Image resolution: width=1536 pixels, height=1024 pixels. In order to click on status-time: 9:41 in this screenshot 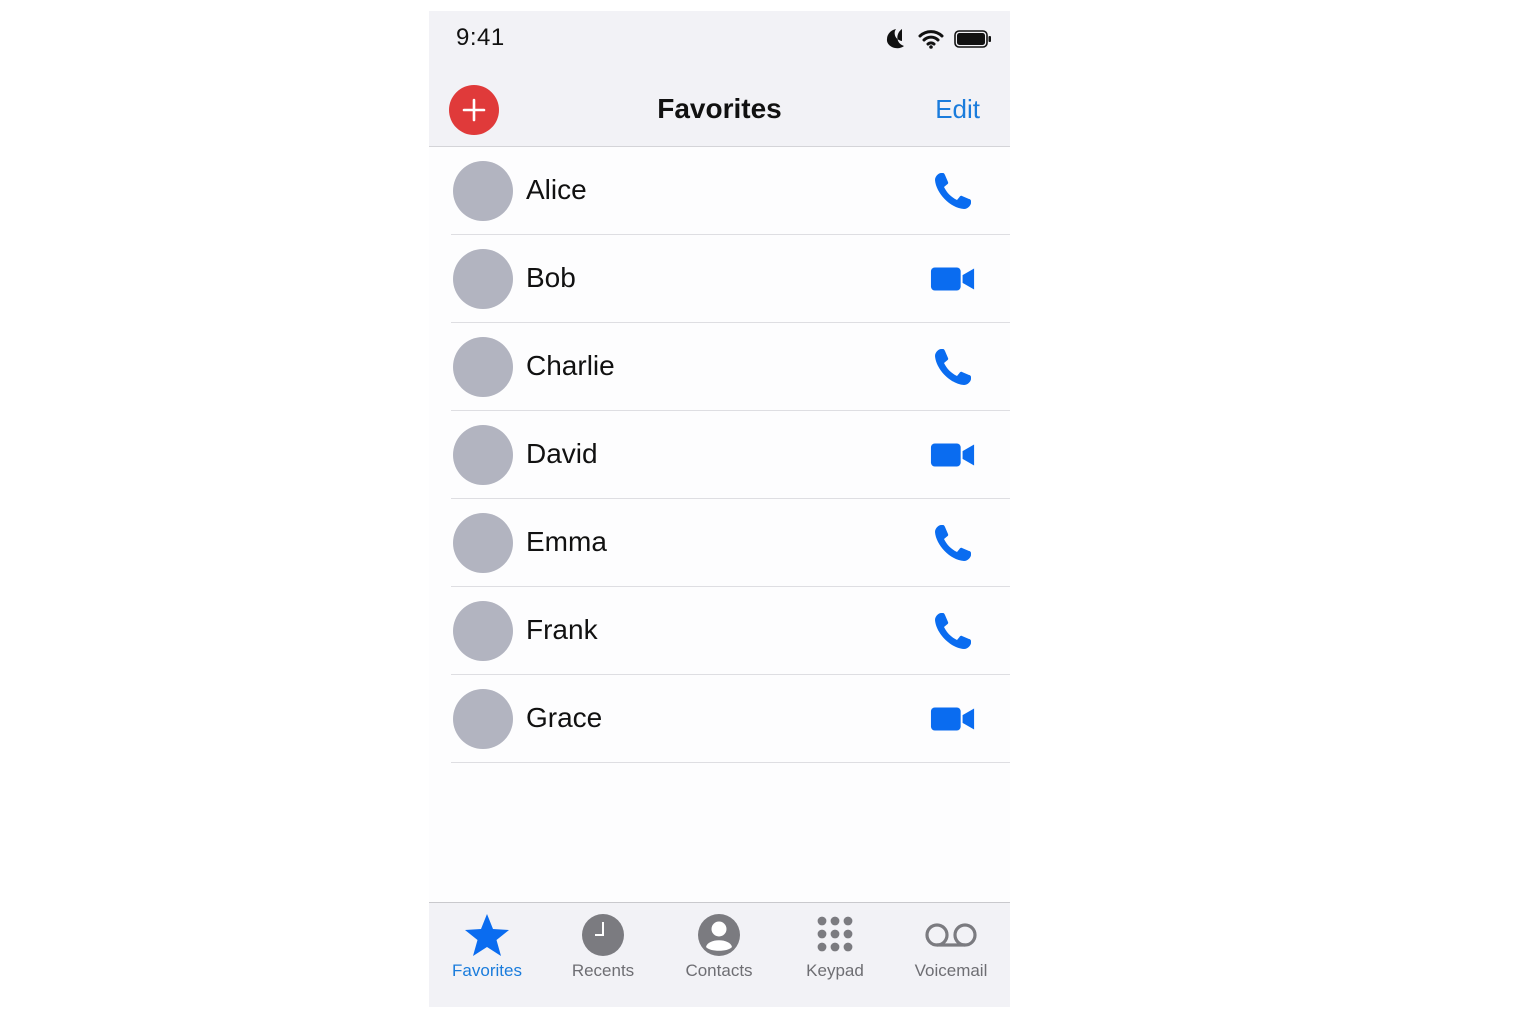, I will do `click(480, 37)`.